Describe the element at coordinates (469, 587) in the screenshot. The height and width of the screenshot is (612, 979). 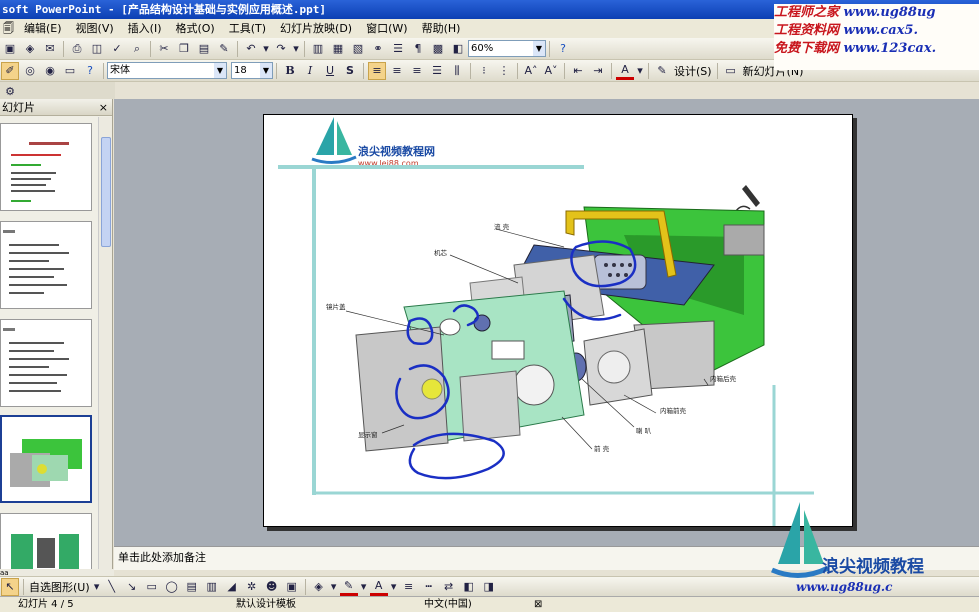
I see `shadow-style-icon: ◧` at that location.